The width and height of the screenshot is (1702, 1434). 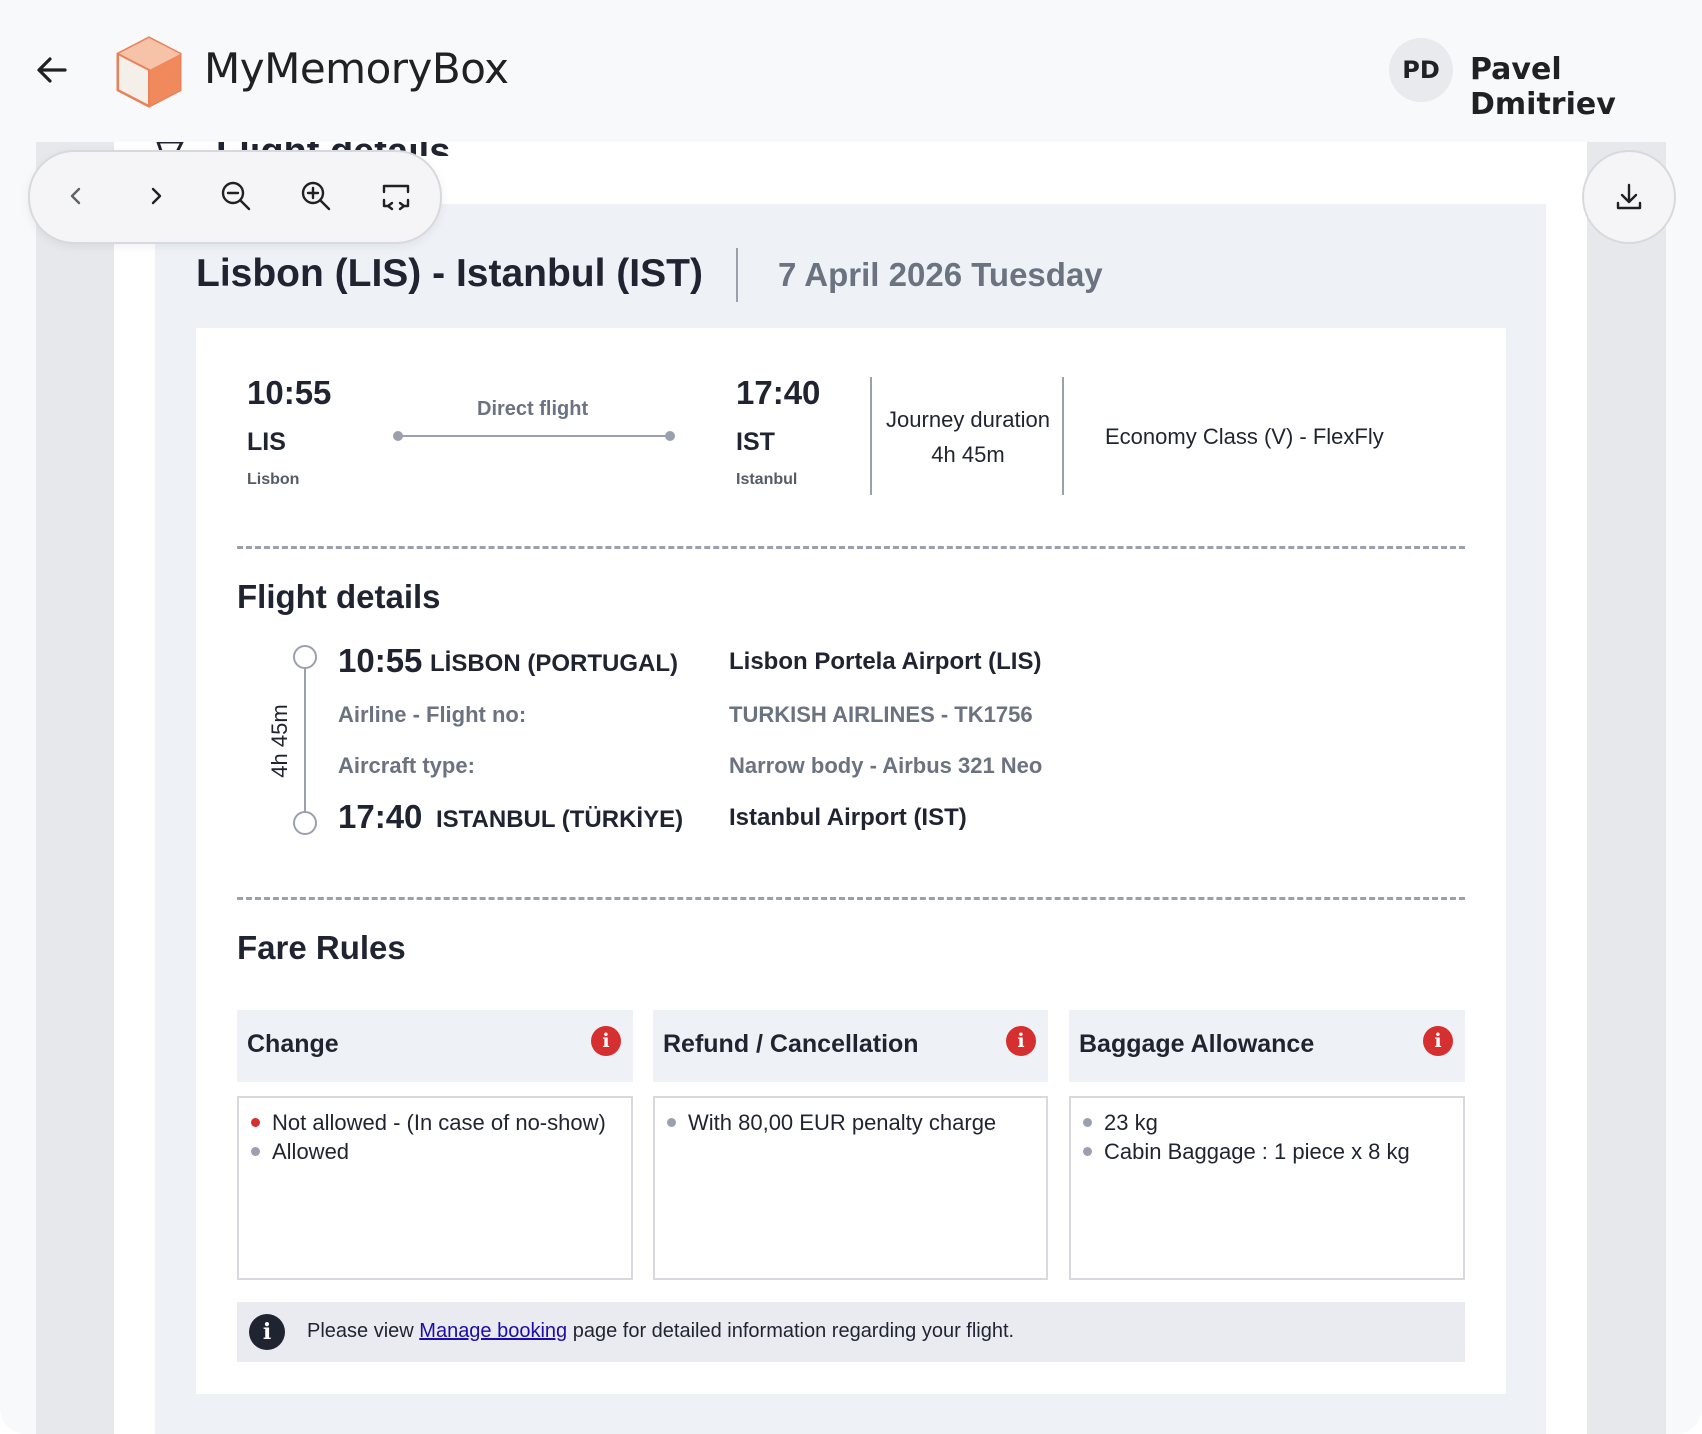 What do you see at coordinates (305, 657) in the screenshot?
I see `timeline-start-circle` at bounding box center [305, 657].